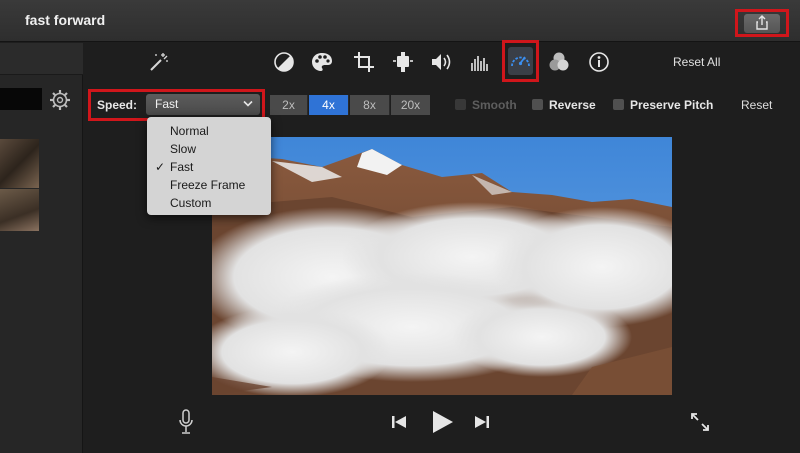 Image resolution: width=800 pixels, height=453 pixels. I want to click on share-icon, so click(762, 22).